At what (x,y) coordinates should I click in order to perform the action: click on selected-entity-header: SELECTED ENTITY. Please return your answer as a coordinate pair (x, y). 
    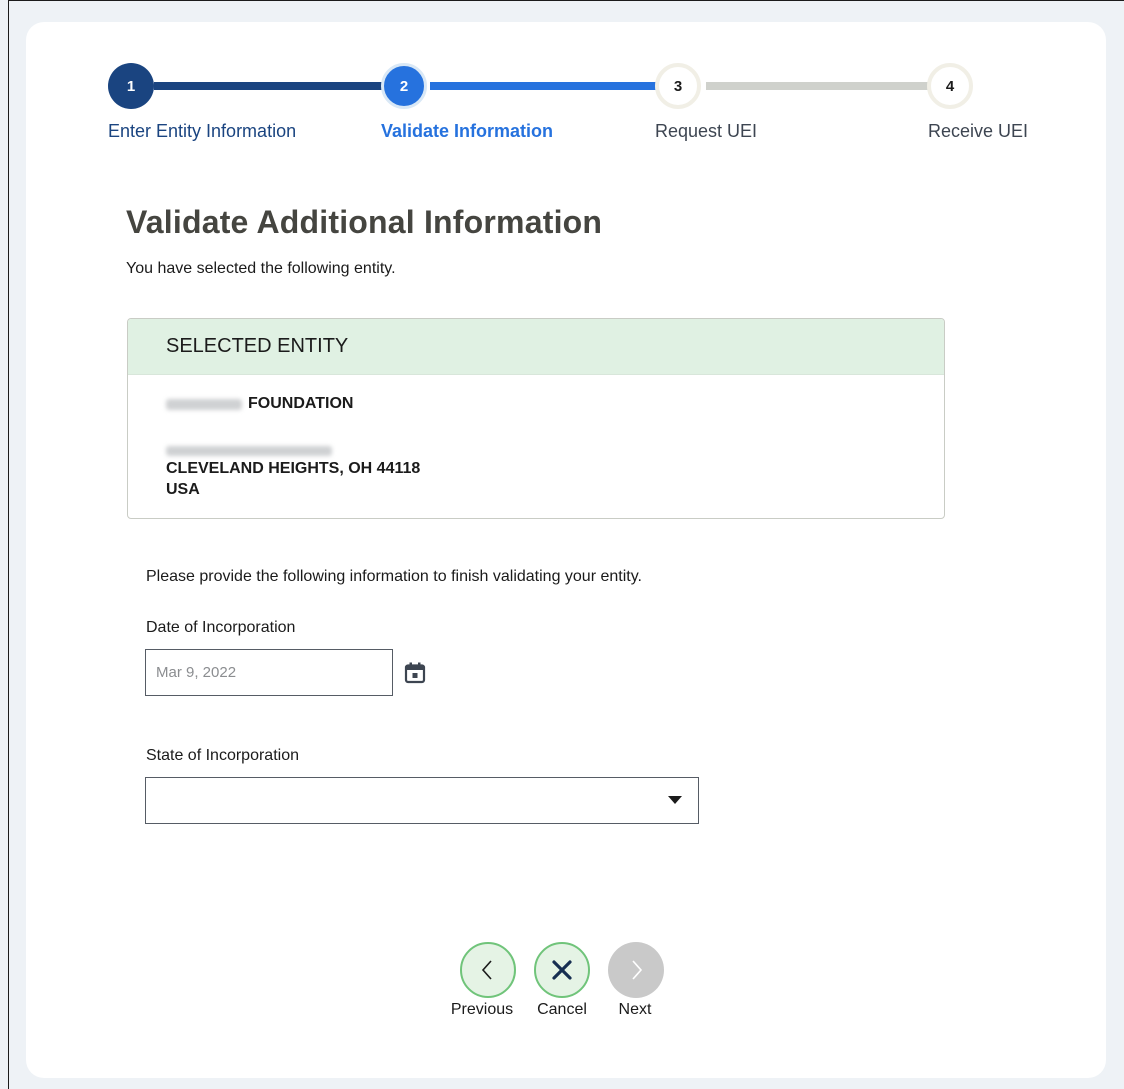
    Looking at the image, I should click on (536, 347).